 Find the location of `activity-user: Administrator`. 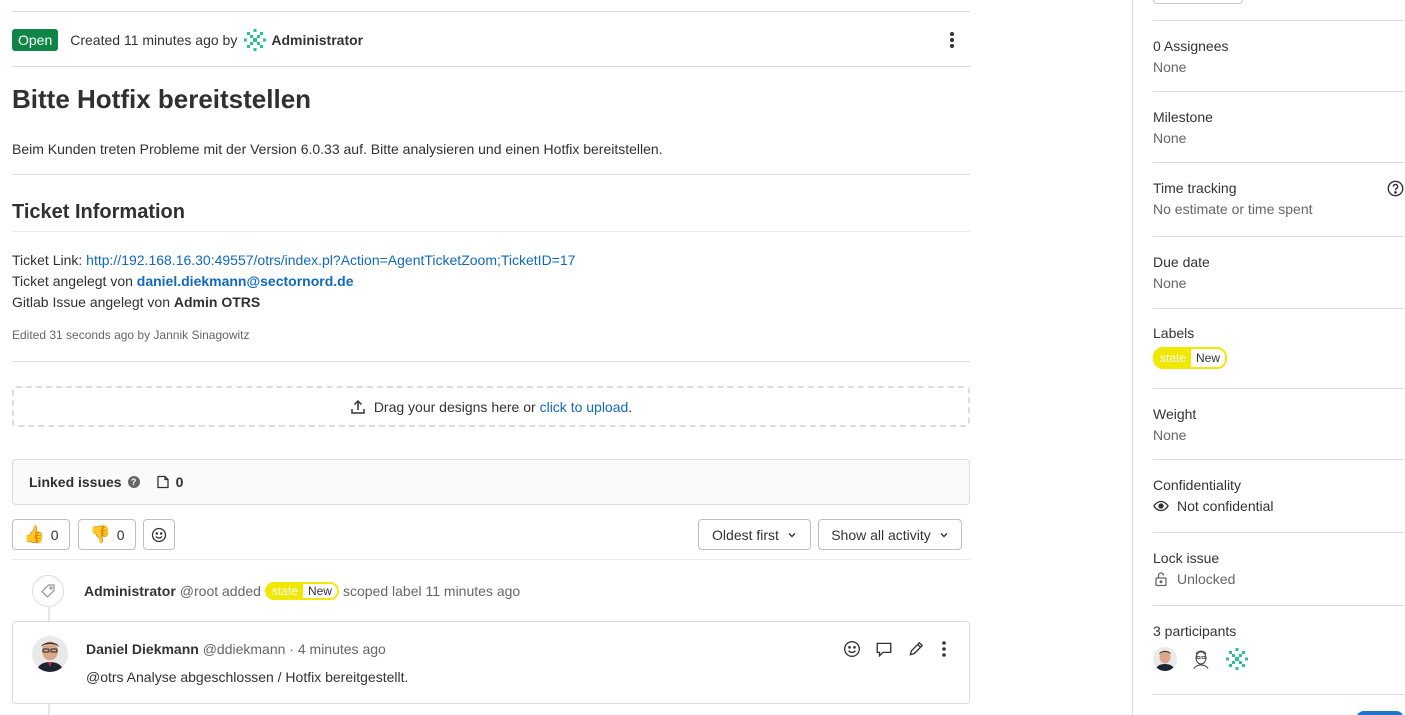

activity-user: Administrator is located at coordinates (130, 591).